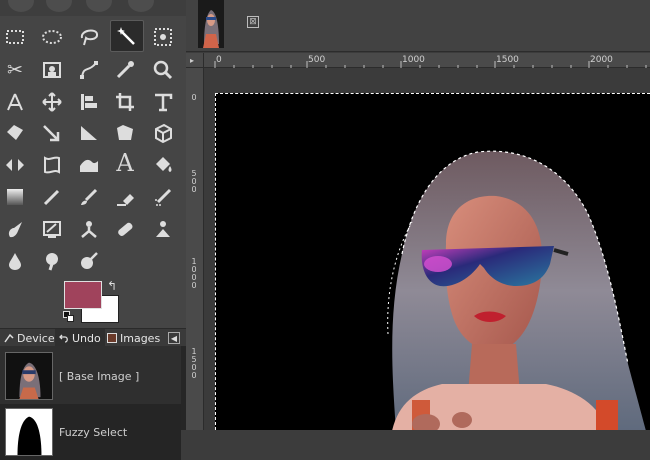  Describe the element at coordinates (15, 70) in the screenshot. I see `scissors-select-icon: ✂` at that location.